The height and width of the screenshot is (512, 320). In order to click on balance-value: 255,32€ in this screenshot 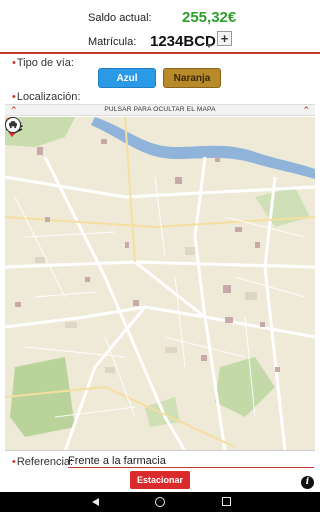, I will do `click(209, 17)`.